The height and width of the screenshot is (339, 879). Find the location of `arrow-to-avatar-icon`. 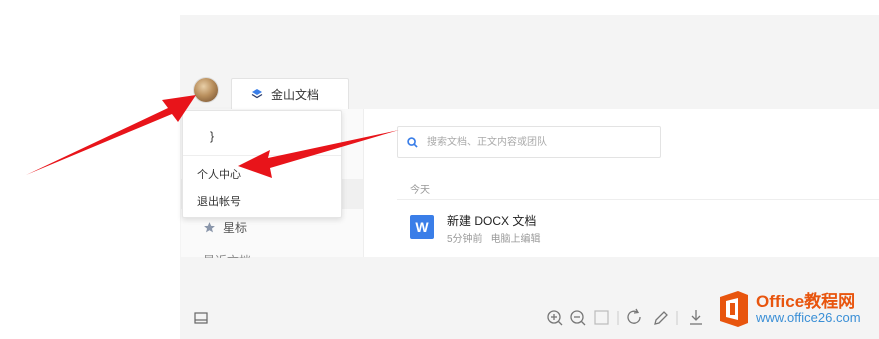

arrow-to-avatar-icon is located at coordinates (111, 135).